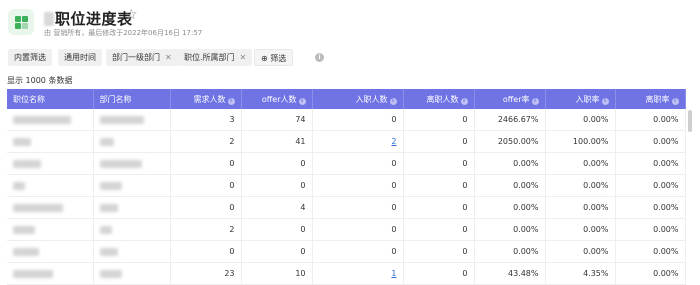 The height and width of the screenshot is (285, 700). I want to click on column-header-offer-rate: offer率 i, so click(510, 99).